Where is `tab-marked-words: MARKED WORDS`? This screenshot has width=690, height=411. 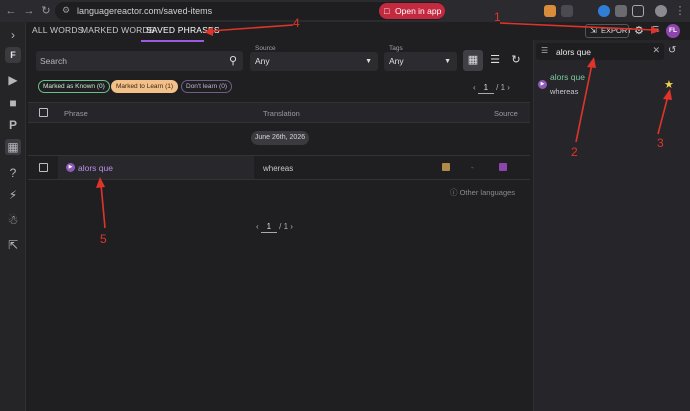 tab-marked-words: MARKED WORDS is located at coordinates (118, 32).